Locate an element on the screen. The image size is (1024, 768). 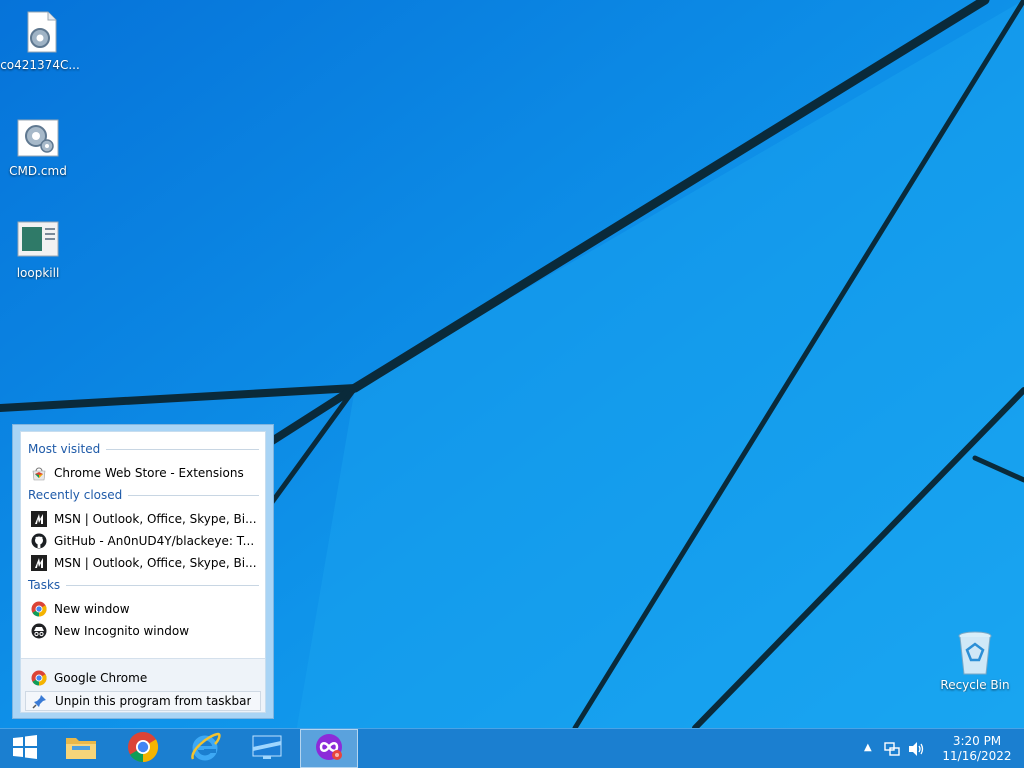
batch-window-icon is located at coordinates (38, 240).